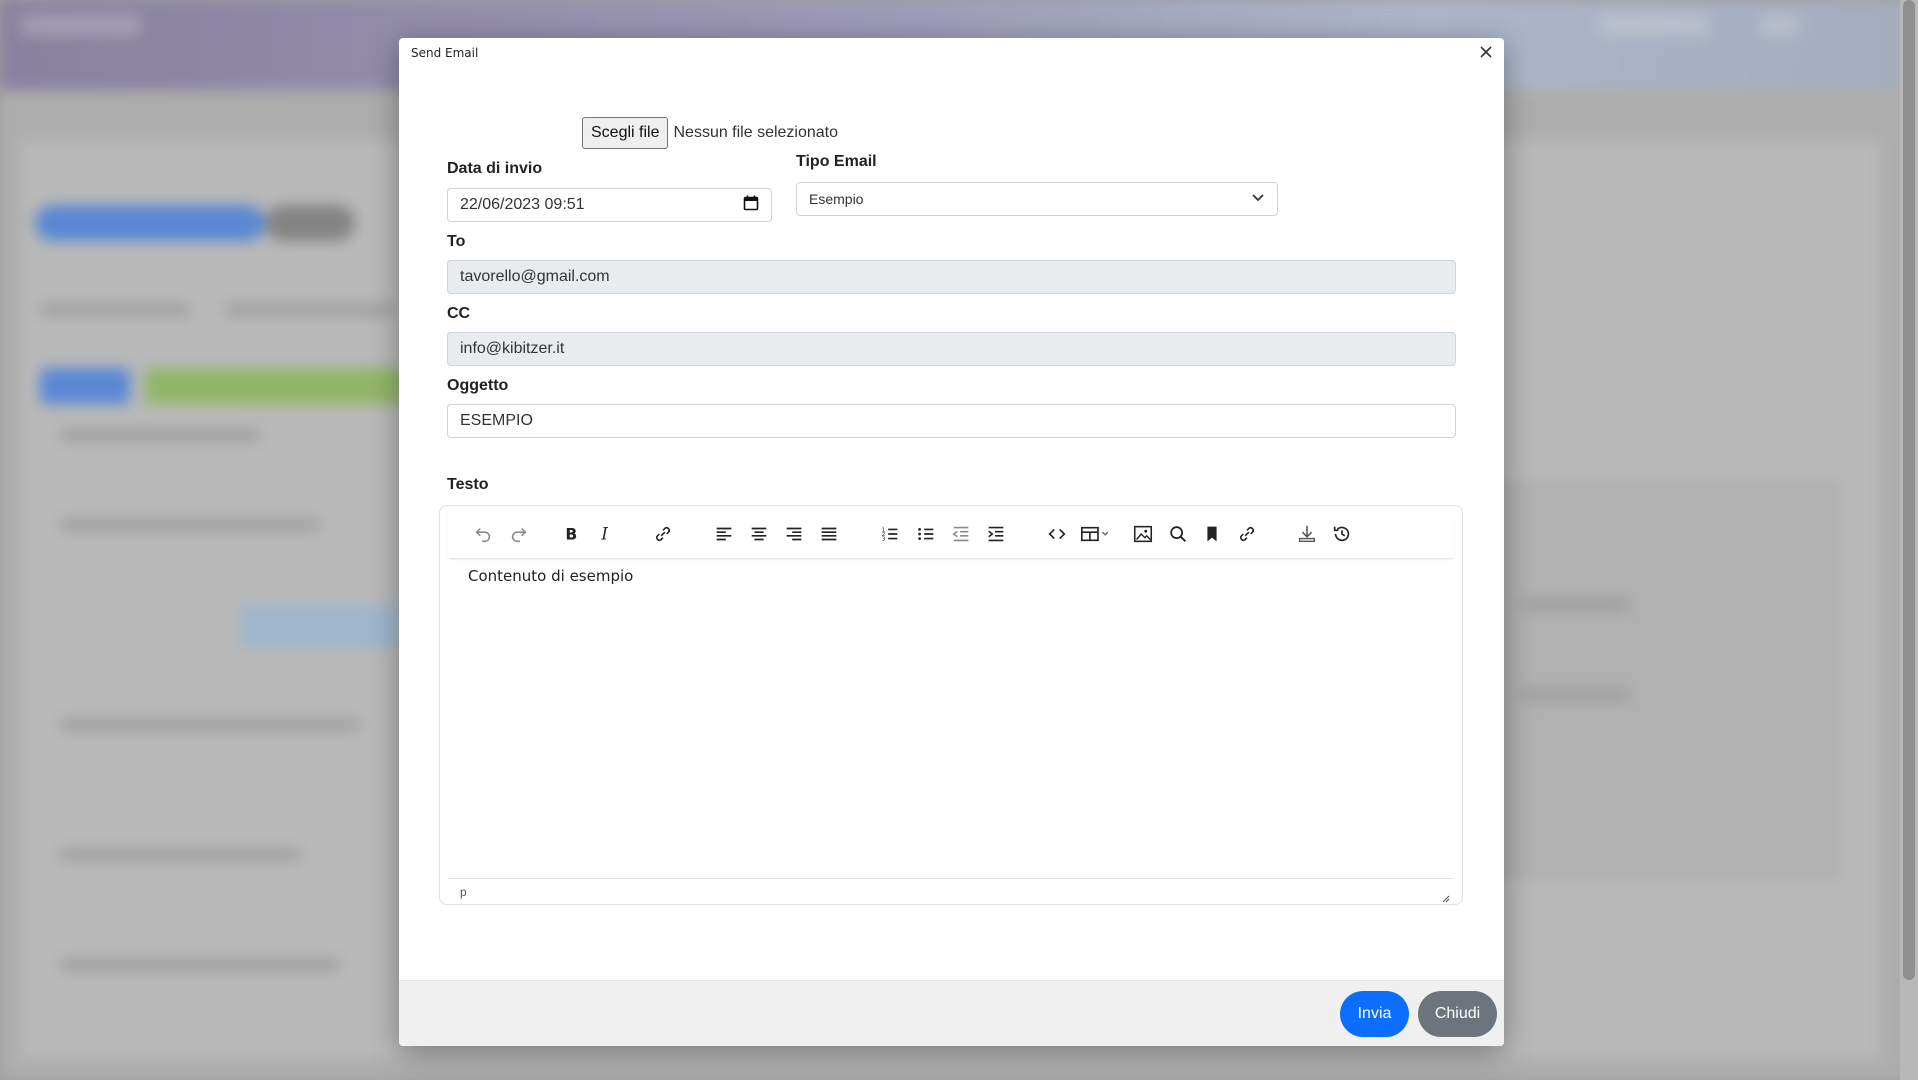  Describe the element at coordinates (512, 348) in the screenshot. I see `cc-value: info@kibitzer.it` at that location.